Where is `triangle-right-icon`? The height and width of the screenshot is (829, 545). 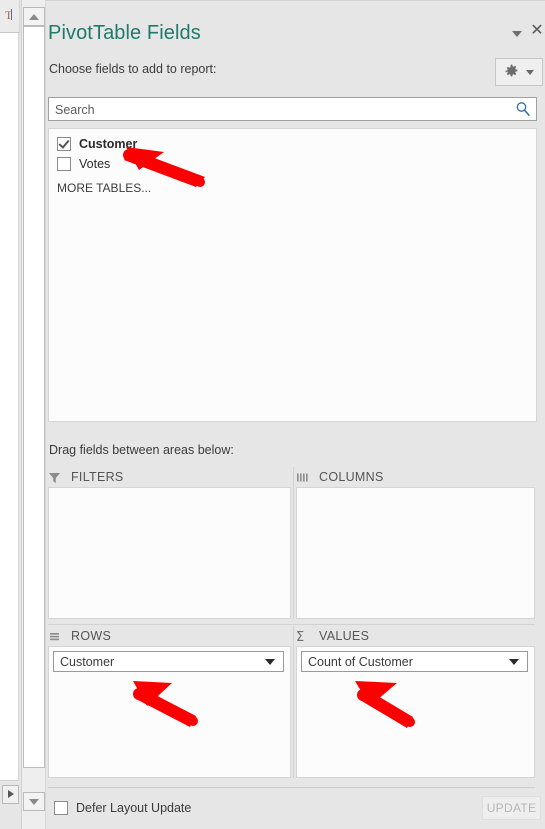
triangle-right-icon is located at coordinates (11, 794).